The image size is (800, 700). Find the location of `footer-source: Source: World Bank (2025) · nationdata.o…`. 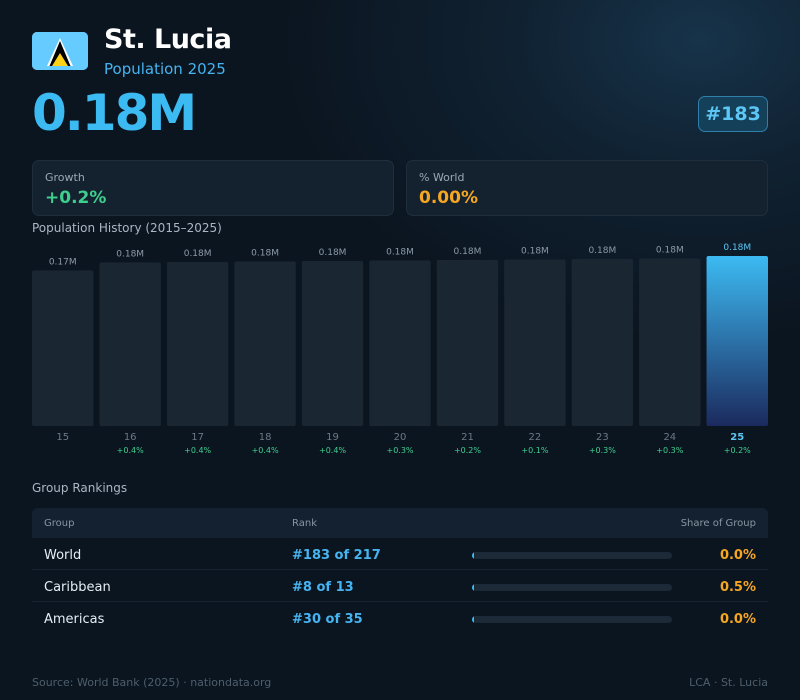

footer-source: Source: World Bank (2025) · nationdata.o… is located at coordinates (152, 682).